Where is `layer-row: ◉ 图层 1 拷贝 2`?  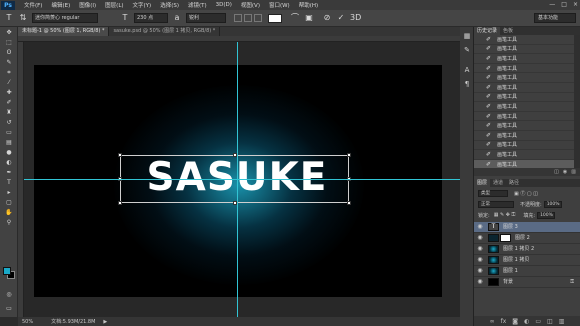
layer-row: ◉ 图层 1 拷贝 2 is located at coordinates (527, 249).